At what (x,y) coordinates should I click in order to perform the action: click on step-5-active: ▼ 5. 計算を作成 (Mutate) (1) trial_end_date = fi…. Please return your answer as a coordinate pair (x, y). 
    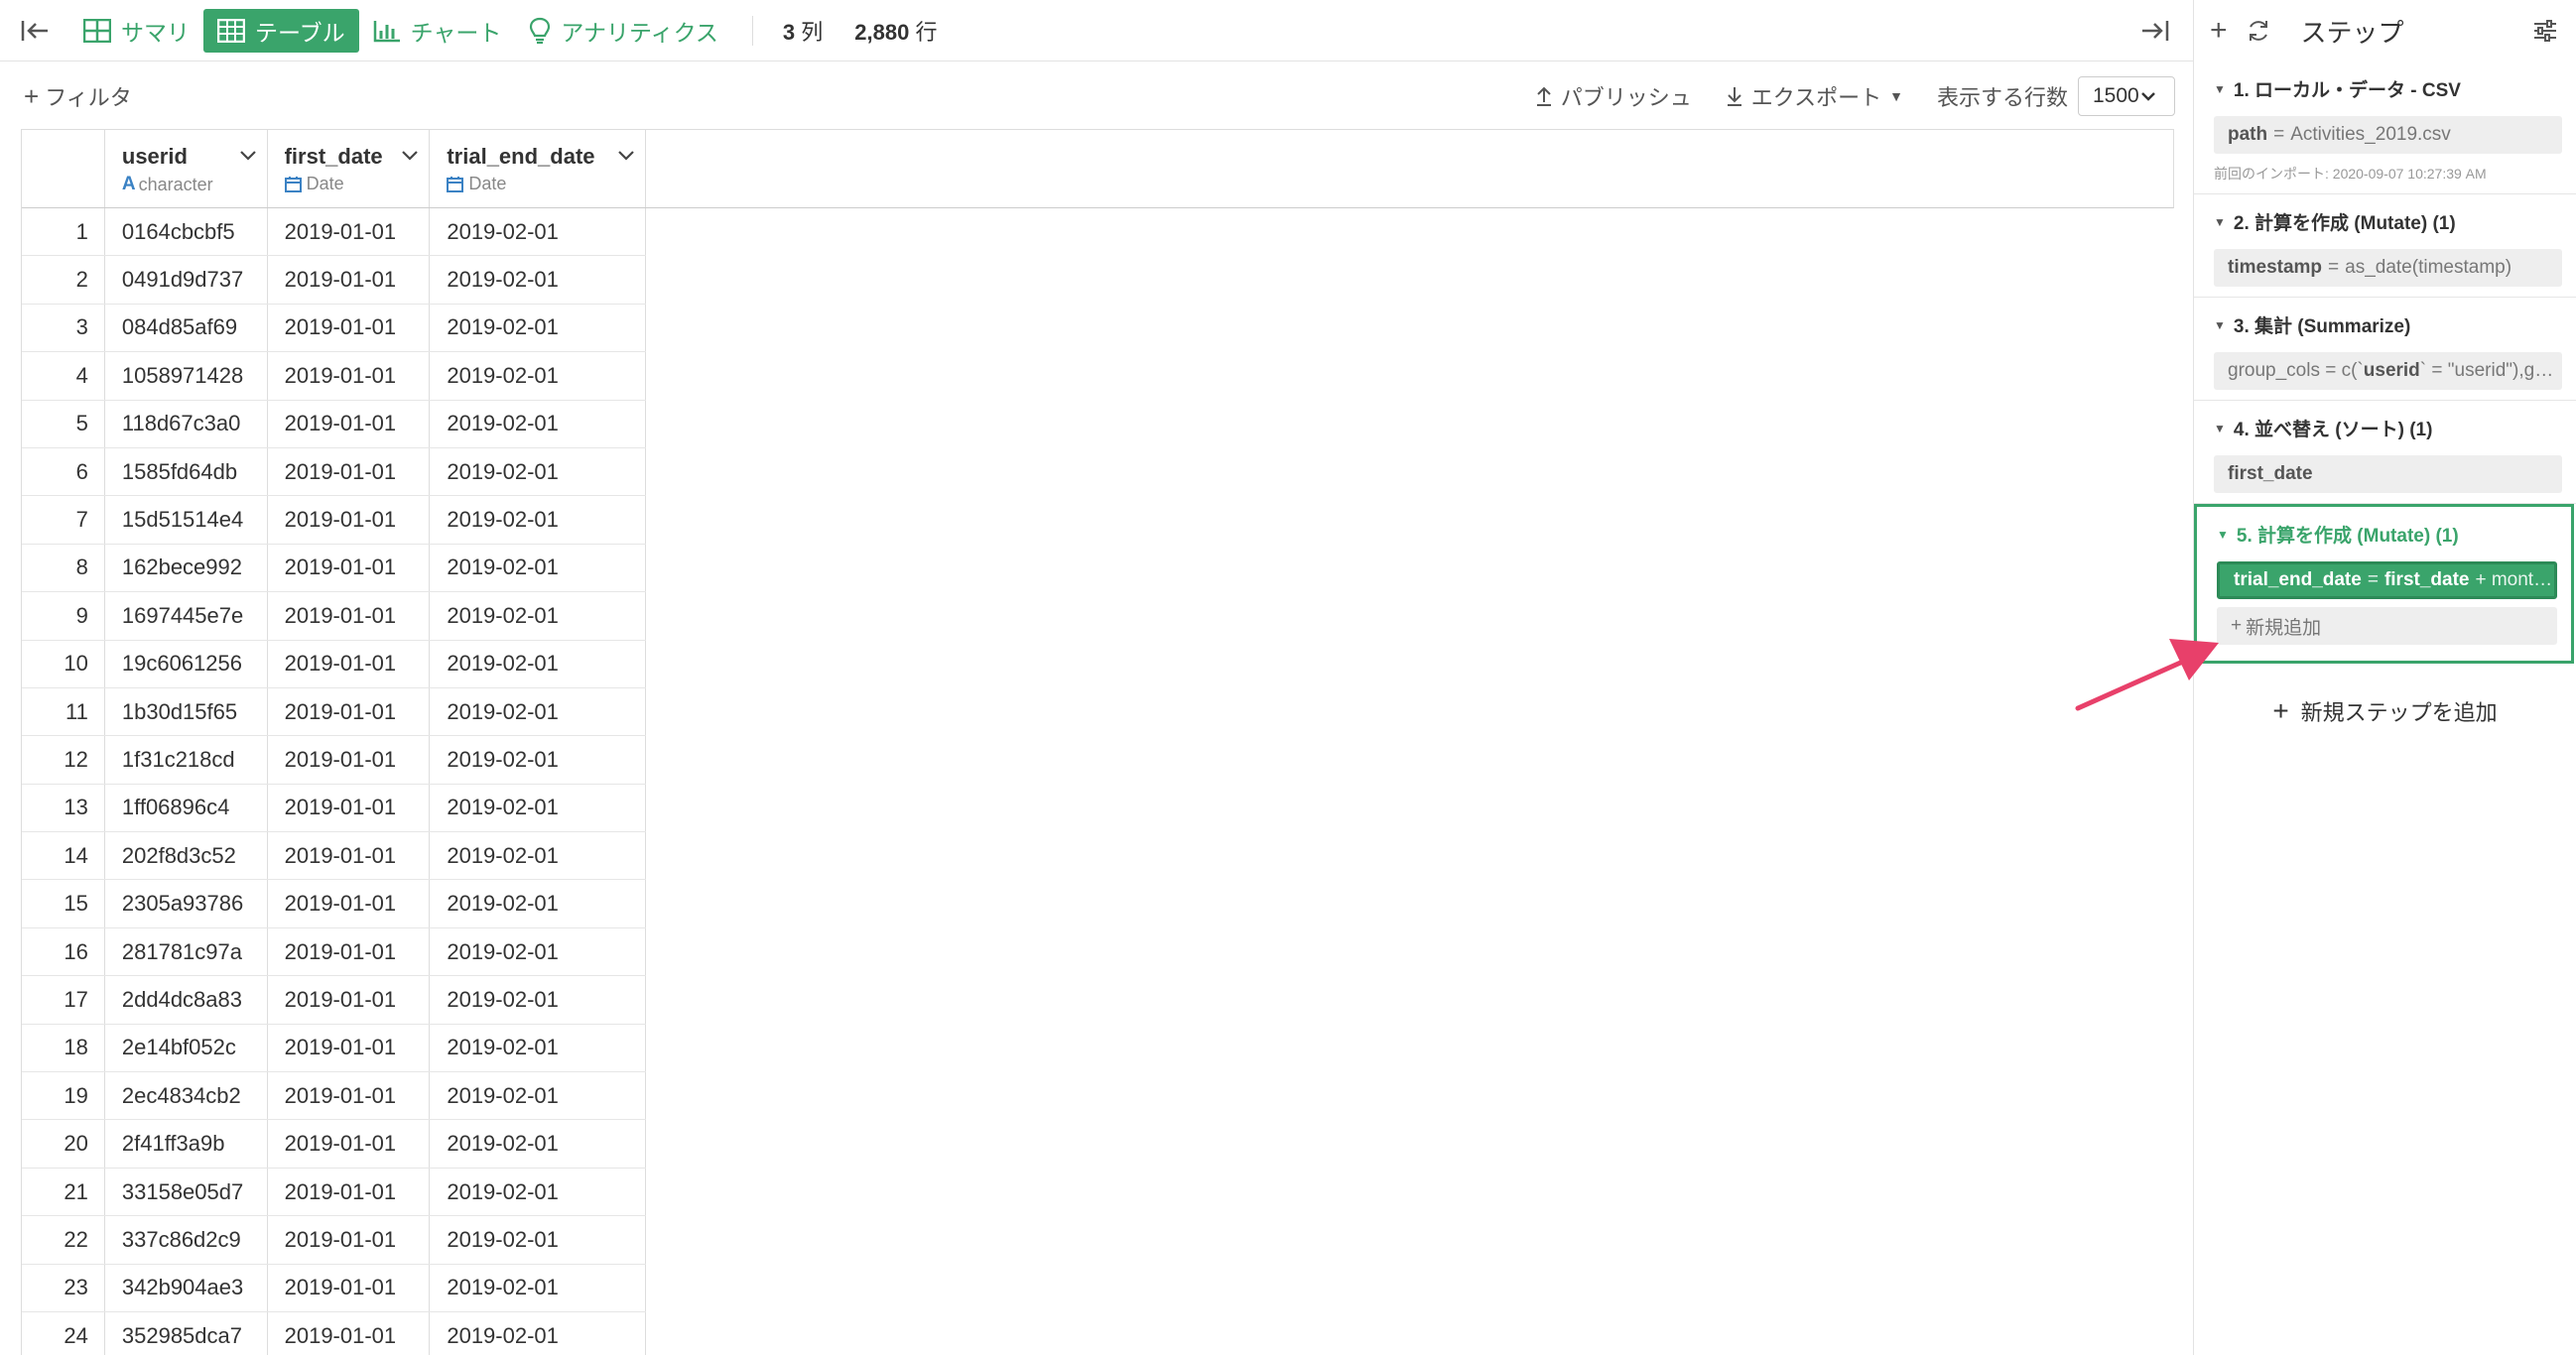
    Looking at the image, I should click on (2384, 584).